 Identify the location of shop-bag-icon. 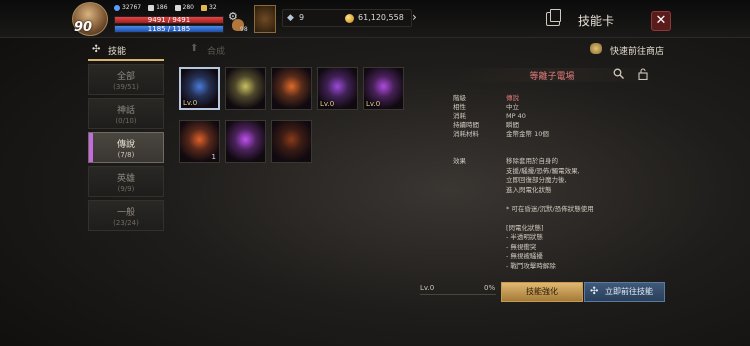
(596, 48).